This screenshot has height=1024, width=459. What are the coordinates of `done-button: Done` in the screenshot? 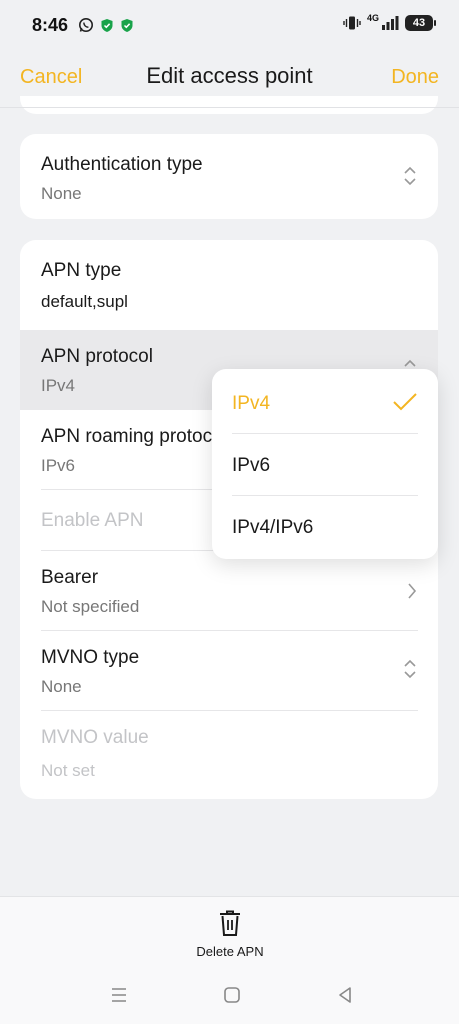 It's located at (415, 77).